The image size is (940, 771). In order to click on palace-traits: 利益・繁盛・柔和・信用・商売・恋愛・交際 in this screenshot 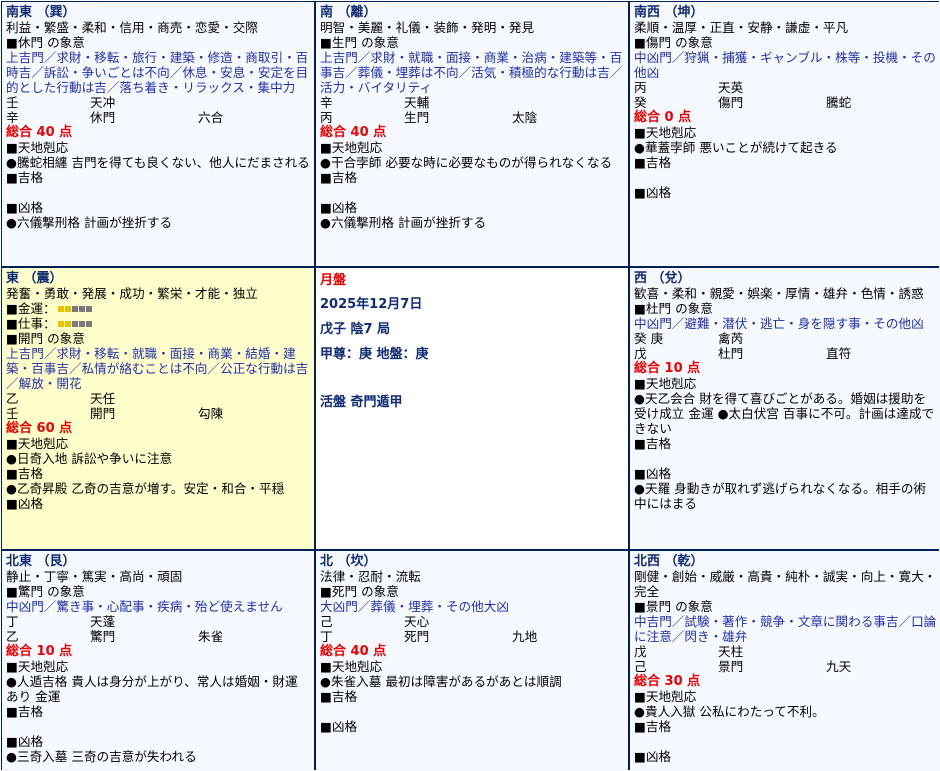, I will do `click(132, 27)`.